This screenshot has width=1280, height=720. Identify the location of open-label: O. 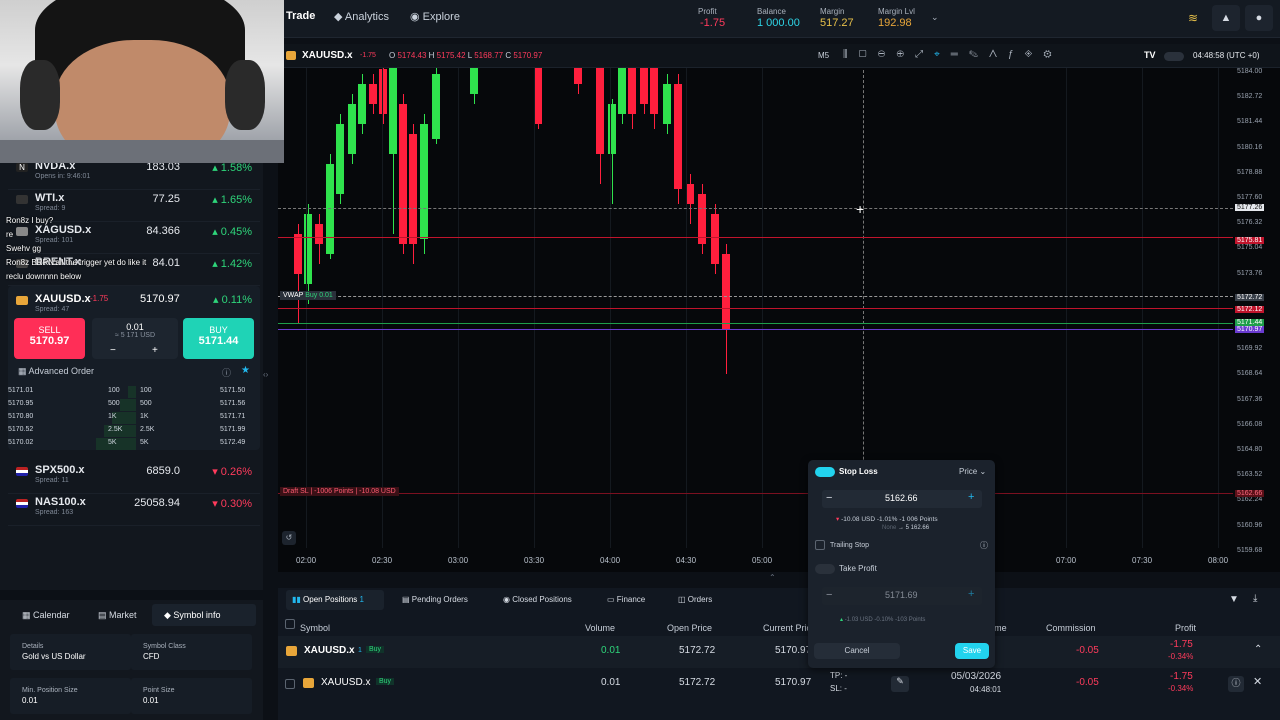
(392, 55).